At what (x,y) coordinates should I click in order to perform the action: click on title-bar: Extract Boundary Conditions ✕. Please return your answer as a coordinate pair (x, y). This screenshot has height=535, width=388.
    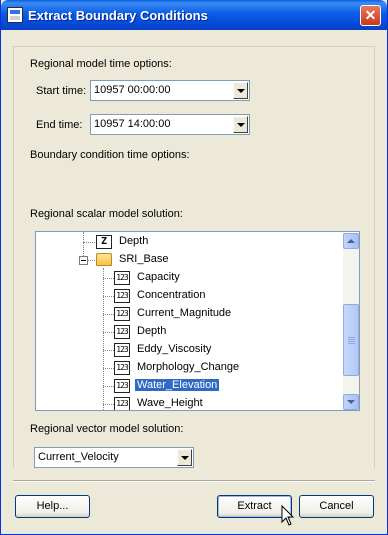
    Looking at the image, I should click on (194, 15).